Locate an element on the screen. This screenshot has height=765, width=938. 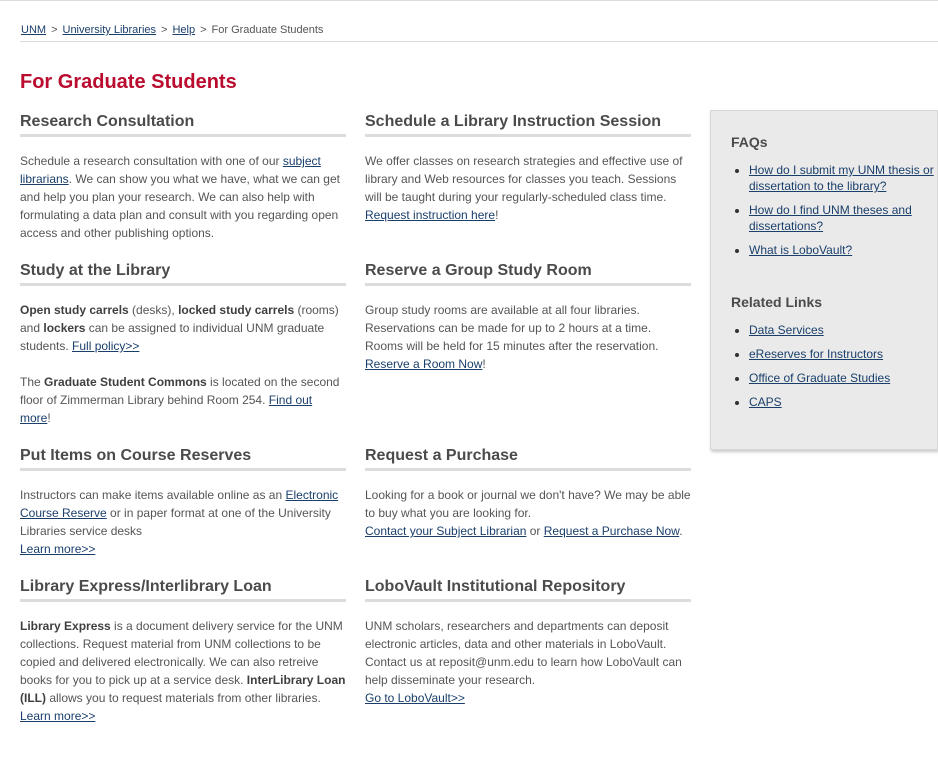
page-title: For Graduate Students is located at coordinates (128, 82).